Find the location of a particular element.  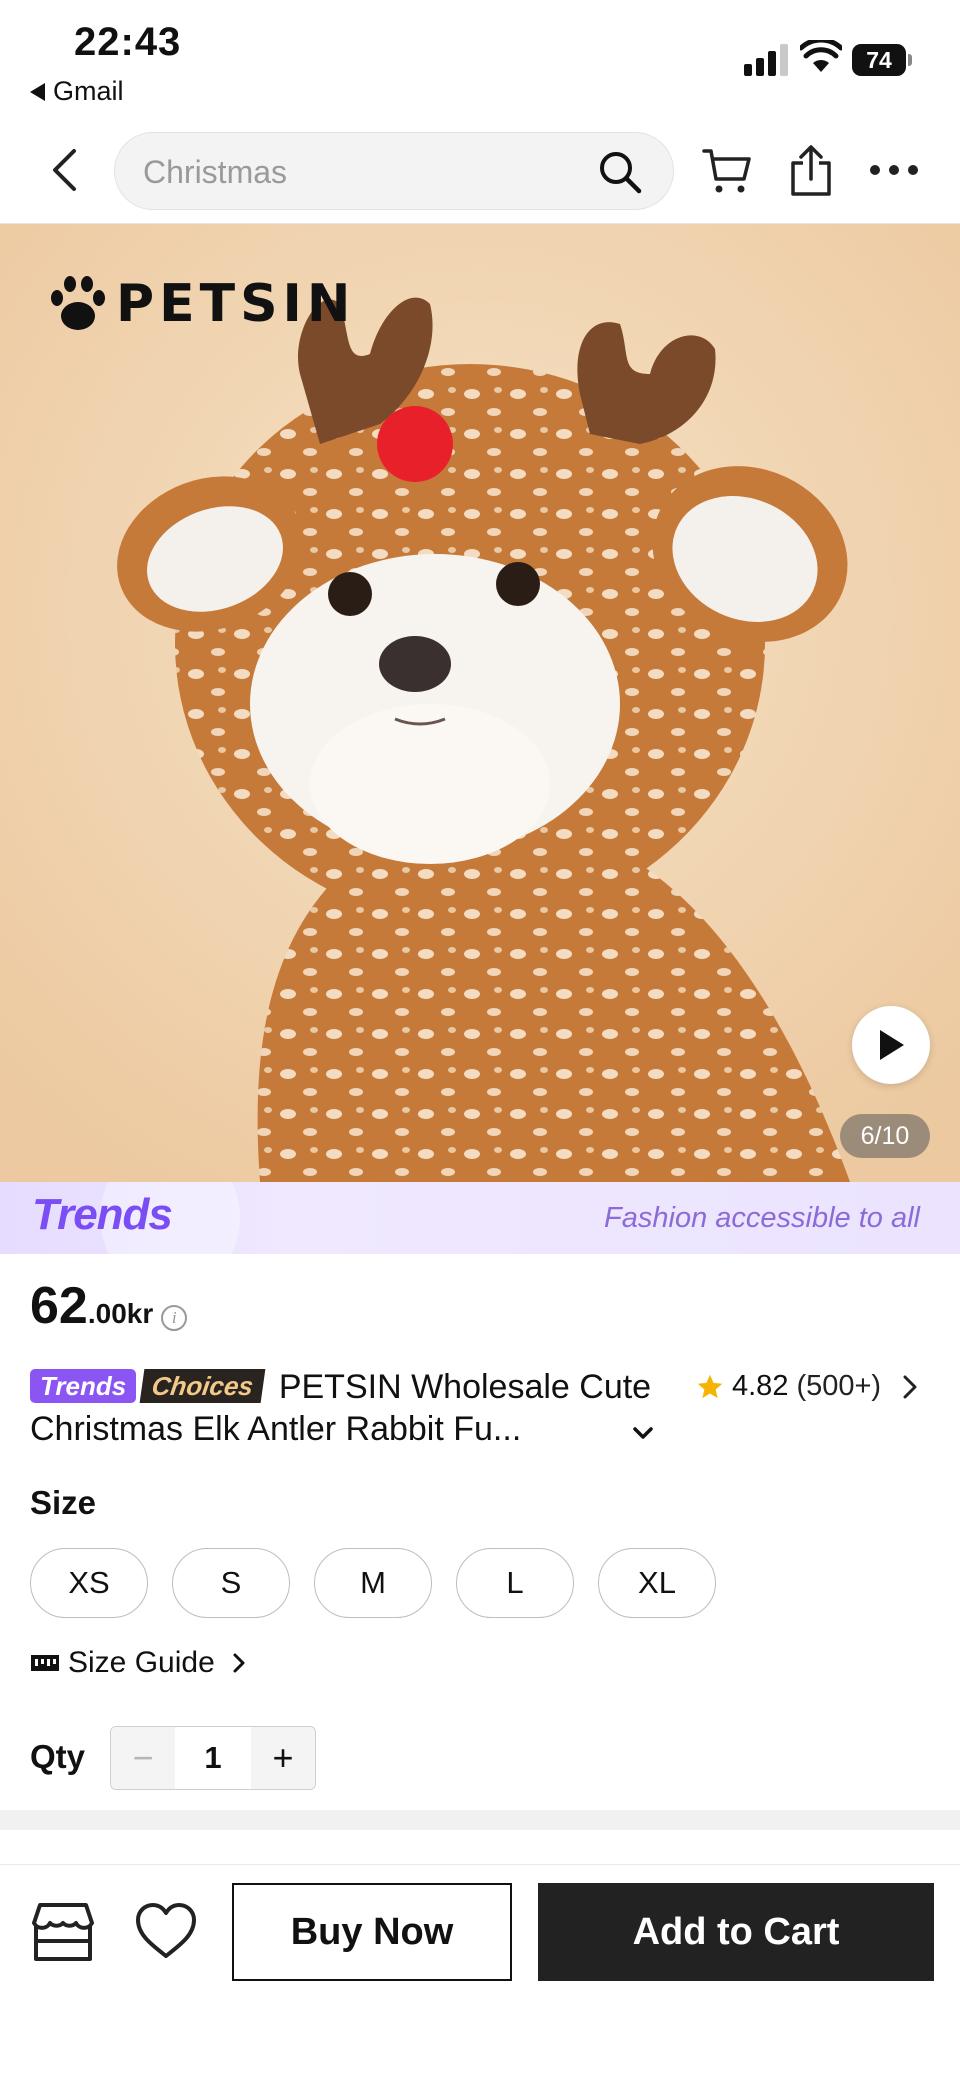

wifi-icon is located at coordinates (821, 56).